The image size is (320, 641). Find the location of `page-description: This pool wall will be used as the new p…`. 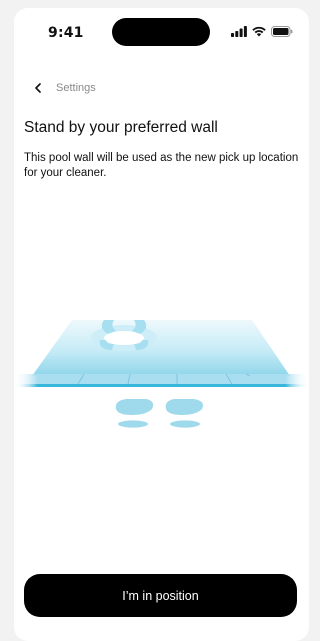

page-description: This pool wall will be used as the new p… is located at coordinates (161, 165).